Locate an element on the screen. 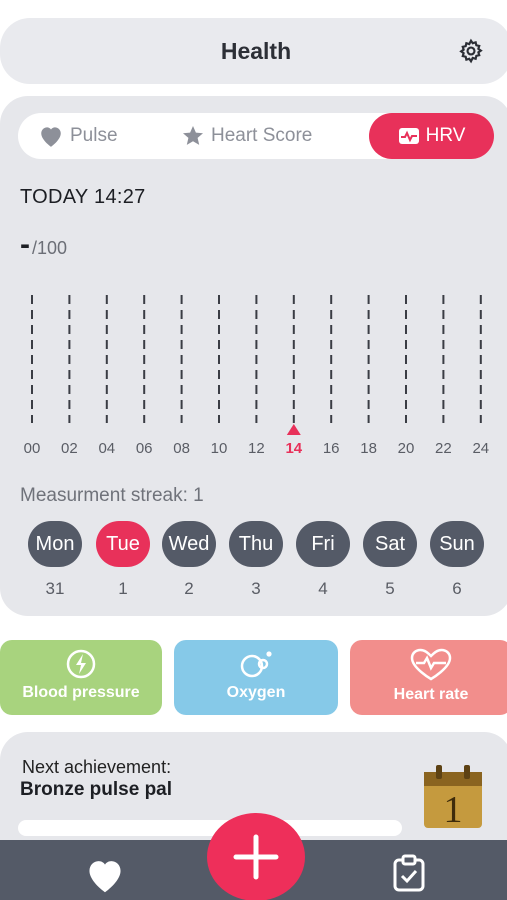 The height and width of the screenshot is (900, 507). blood-pressure-tile: Blood pressure is located at coordinates (81, 677).